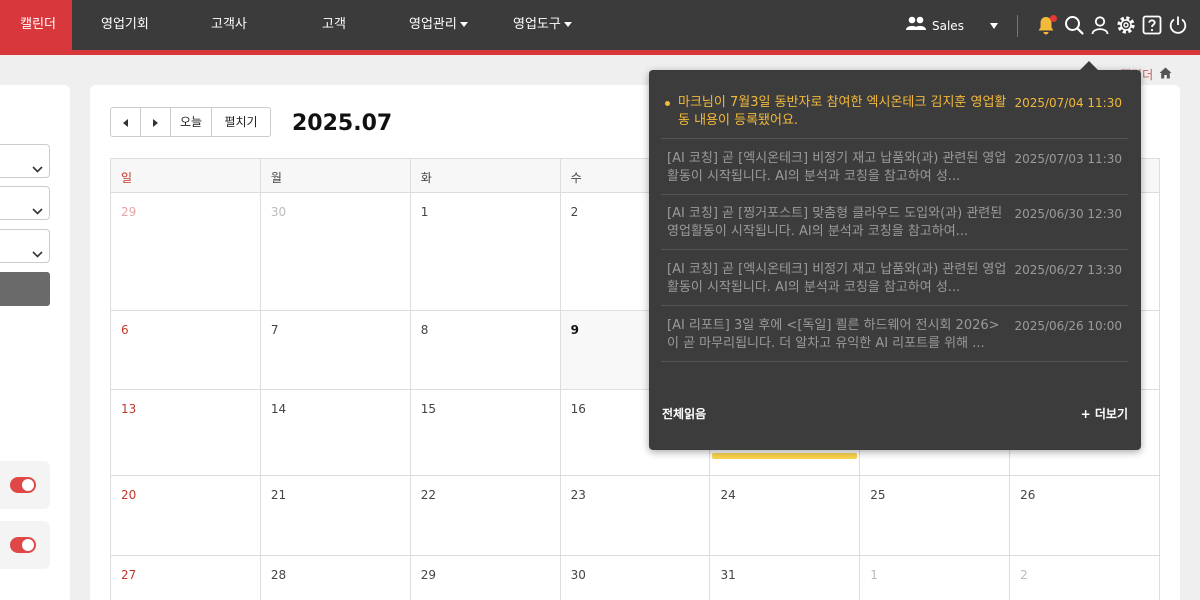  Describe the element at coordinates (635, 516) in the screenshot. I see `day-cell: 23` at that location.